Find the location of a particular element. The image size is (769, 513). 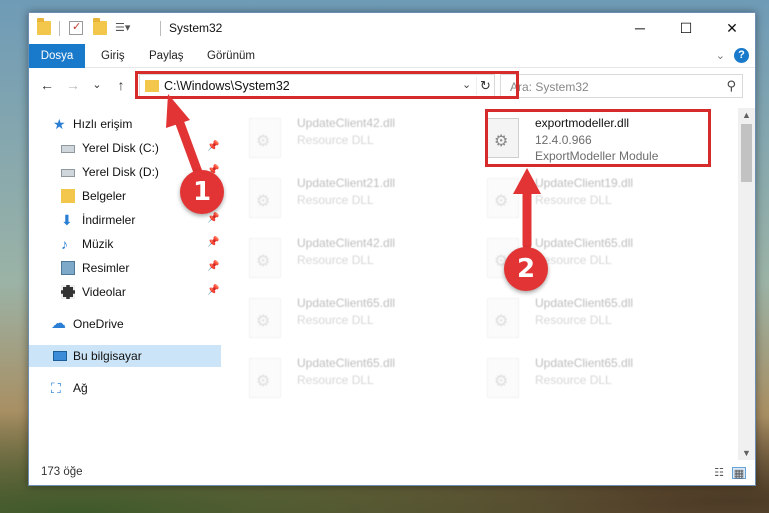

tiles-view-icon: ▦ is located at coordinates (739, 473).